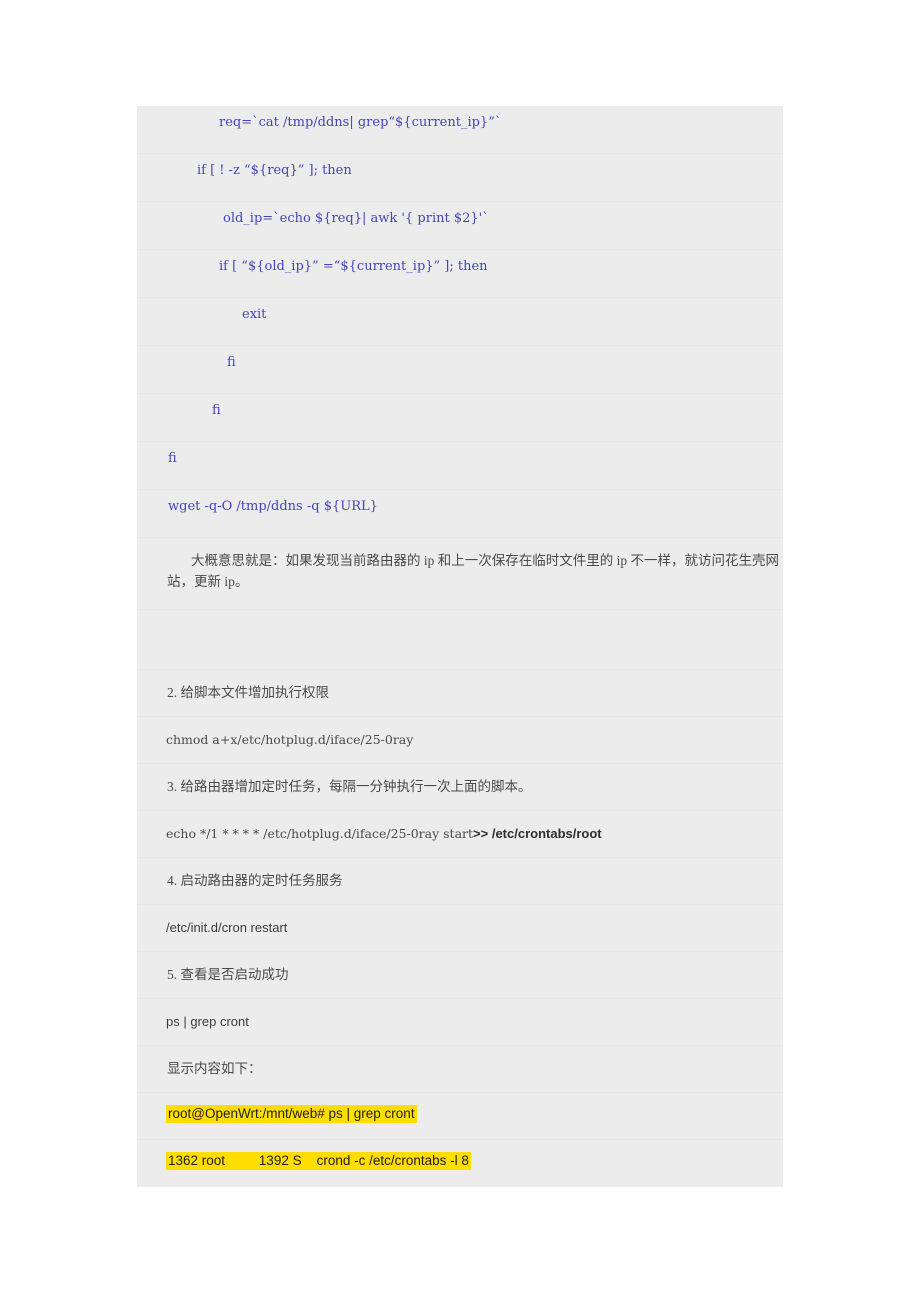  Describe the element at coordinates (460, 640) in the screenshot. I see `paragraph-spacer` at that location.